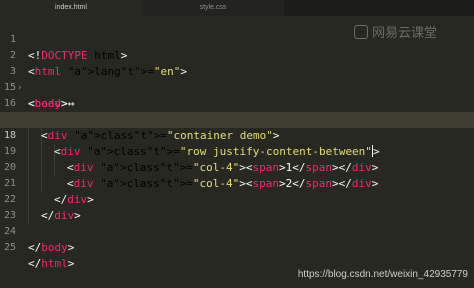 The width and height of the screenshot is (474, 288). Describe the element at coordinates (382, 274) in the screenshot. I see `source-watermark: https://blog.csdn.net/weixin_42935779` at that location.